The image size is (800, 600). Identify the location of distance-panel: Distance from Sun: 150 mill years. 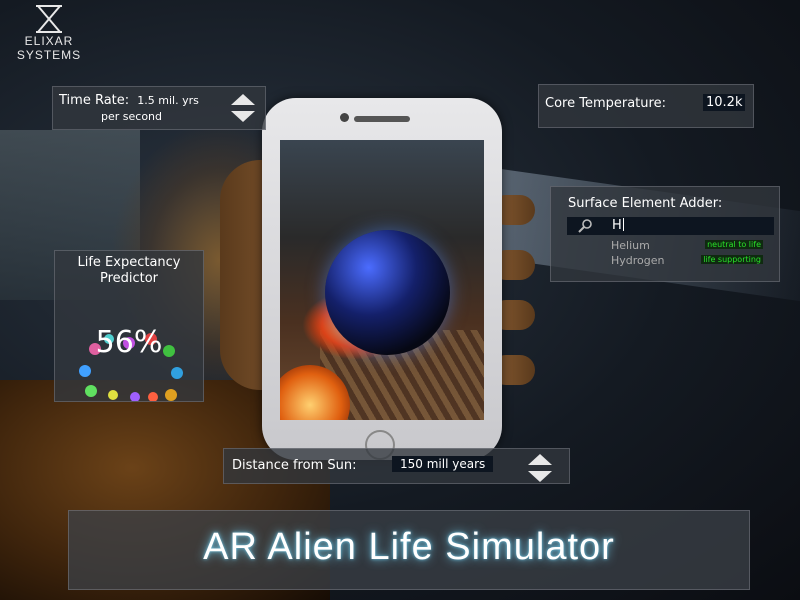
(396, 466).